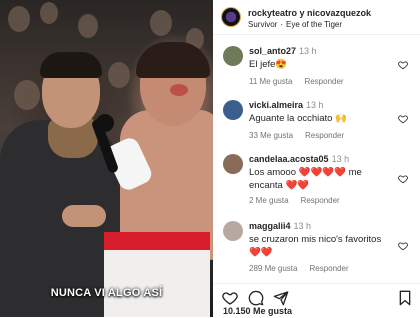 This screenshot has width=420, height=318. Describe the element at coordinates (298, 118) in the screenshot. I see `comment-text: Aguante la occhiato 🙌` at that location.